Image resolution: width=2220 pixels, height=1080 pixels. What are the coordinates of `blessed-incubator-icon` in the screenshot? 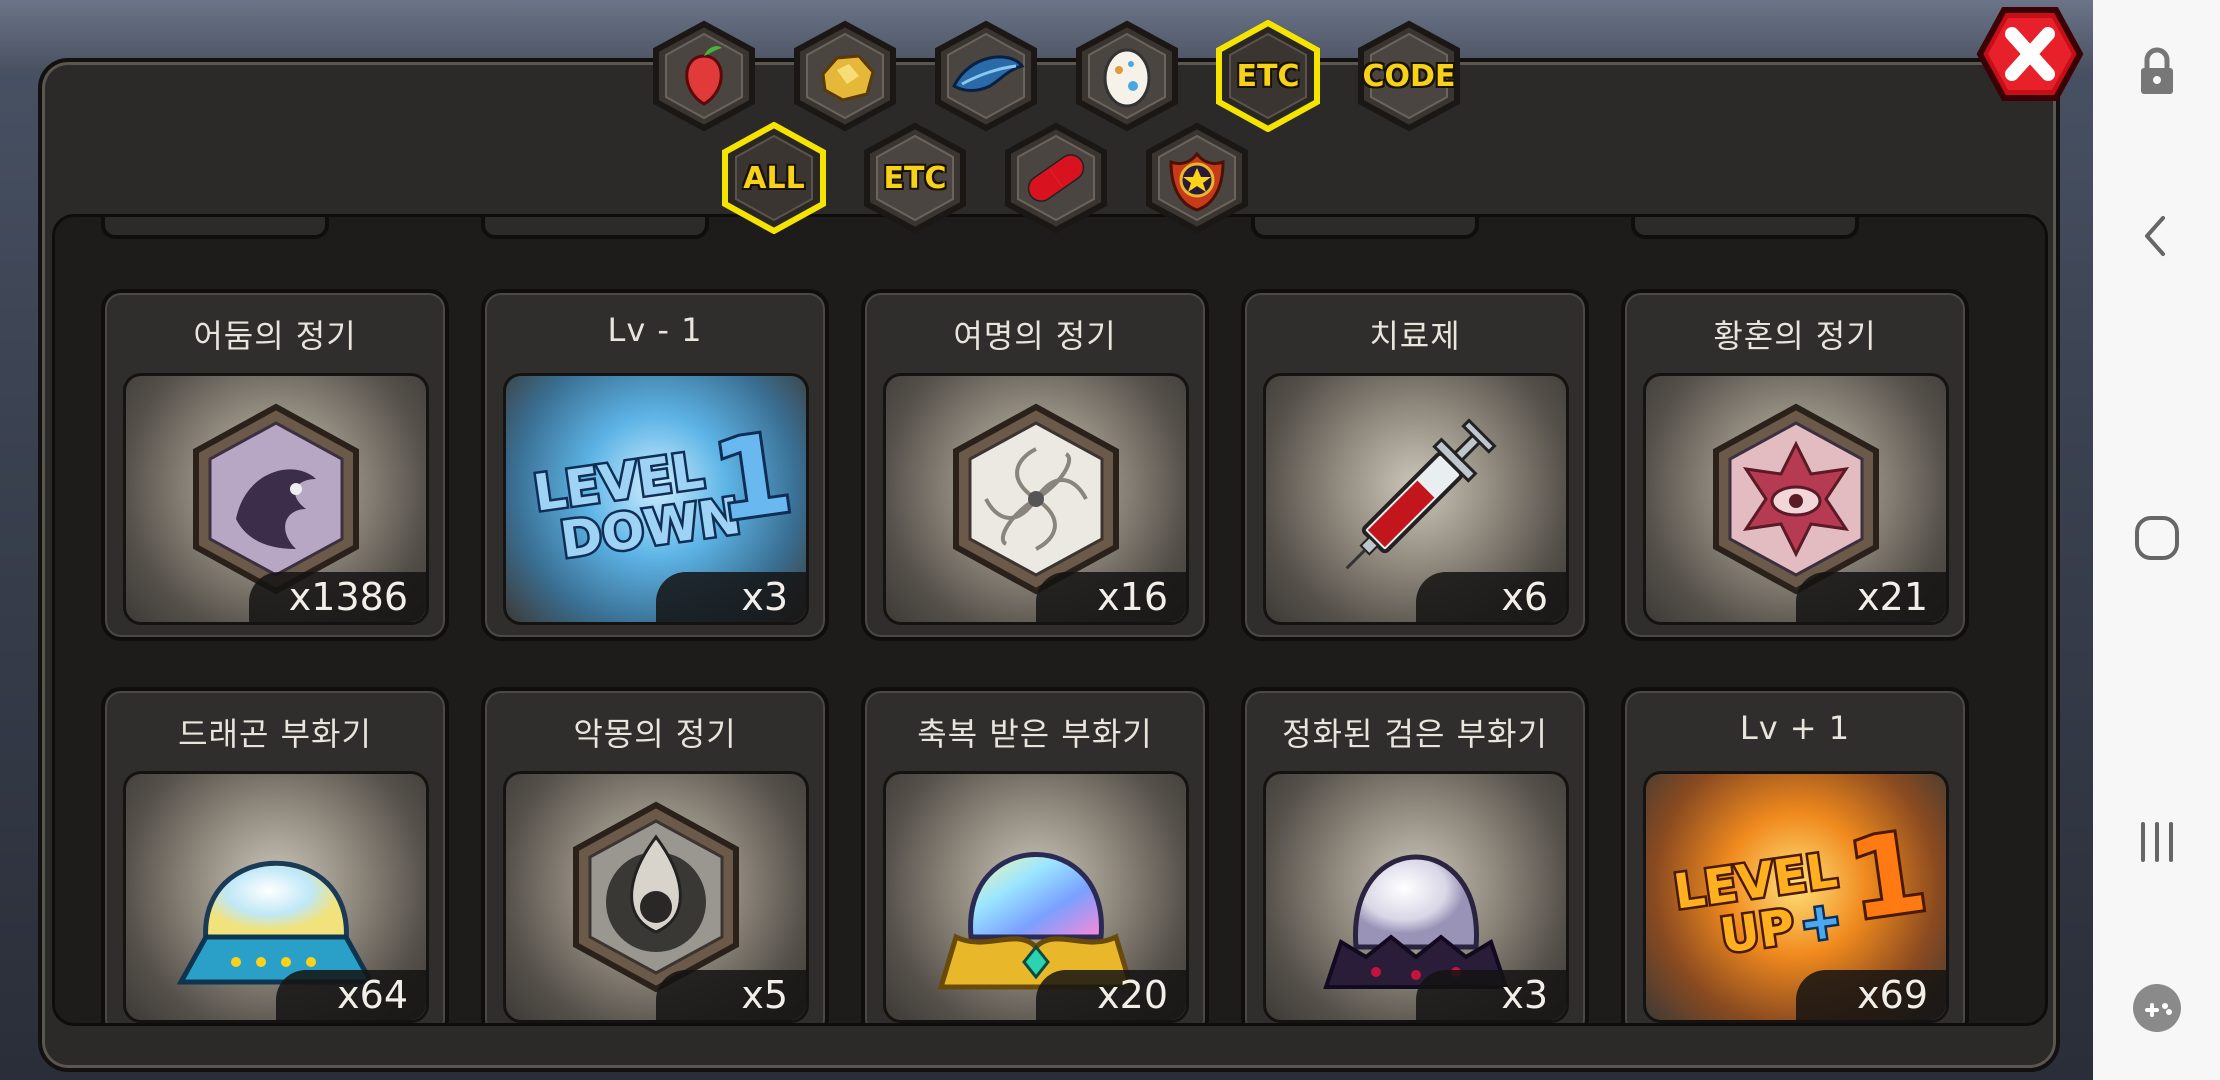 It's located at (1036, 921).